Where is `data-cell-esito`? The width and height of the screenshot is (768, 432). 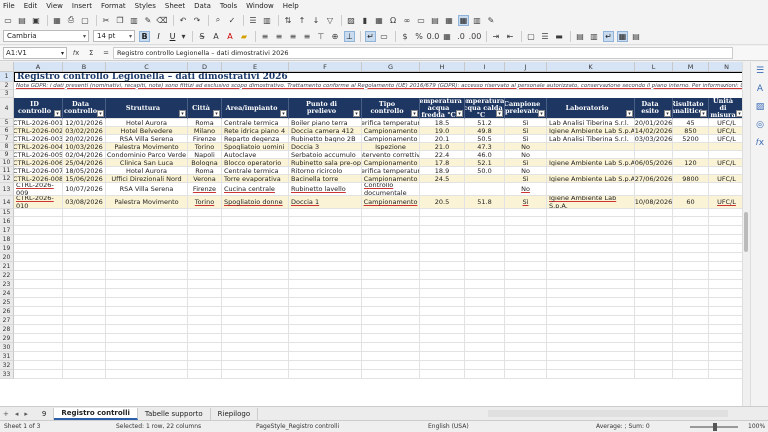
data-cell-esito is located at coordinates (654, 171).